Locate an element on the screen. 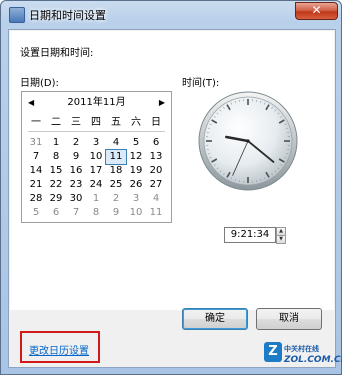  window-title: 日期和时间设置 is located at coordinates (67, 15).